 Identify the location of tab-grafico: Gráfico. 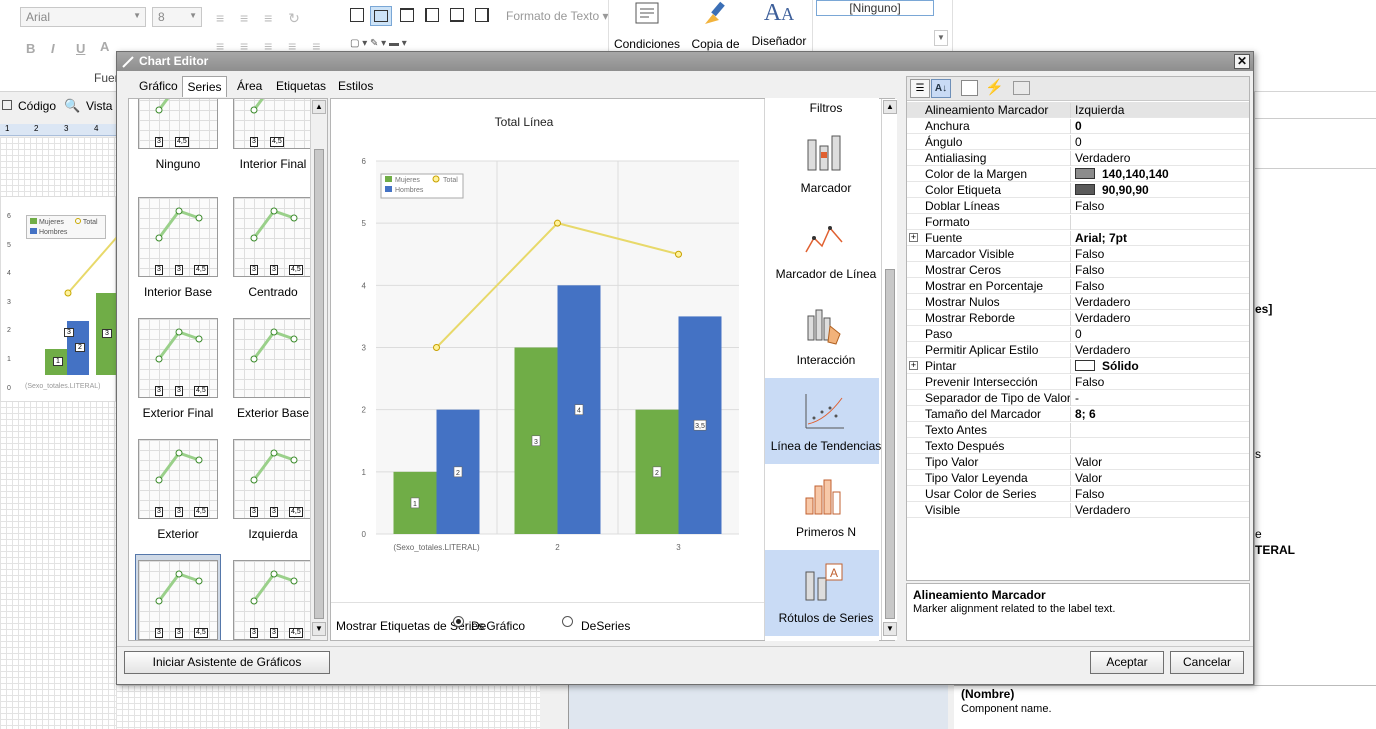
(158, 86).